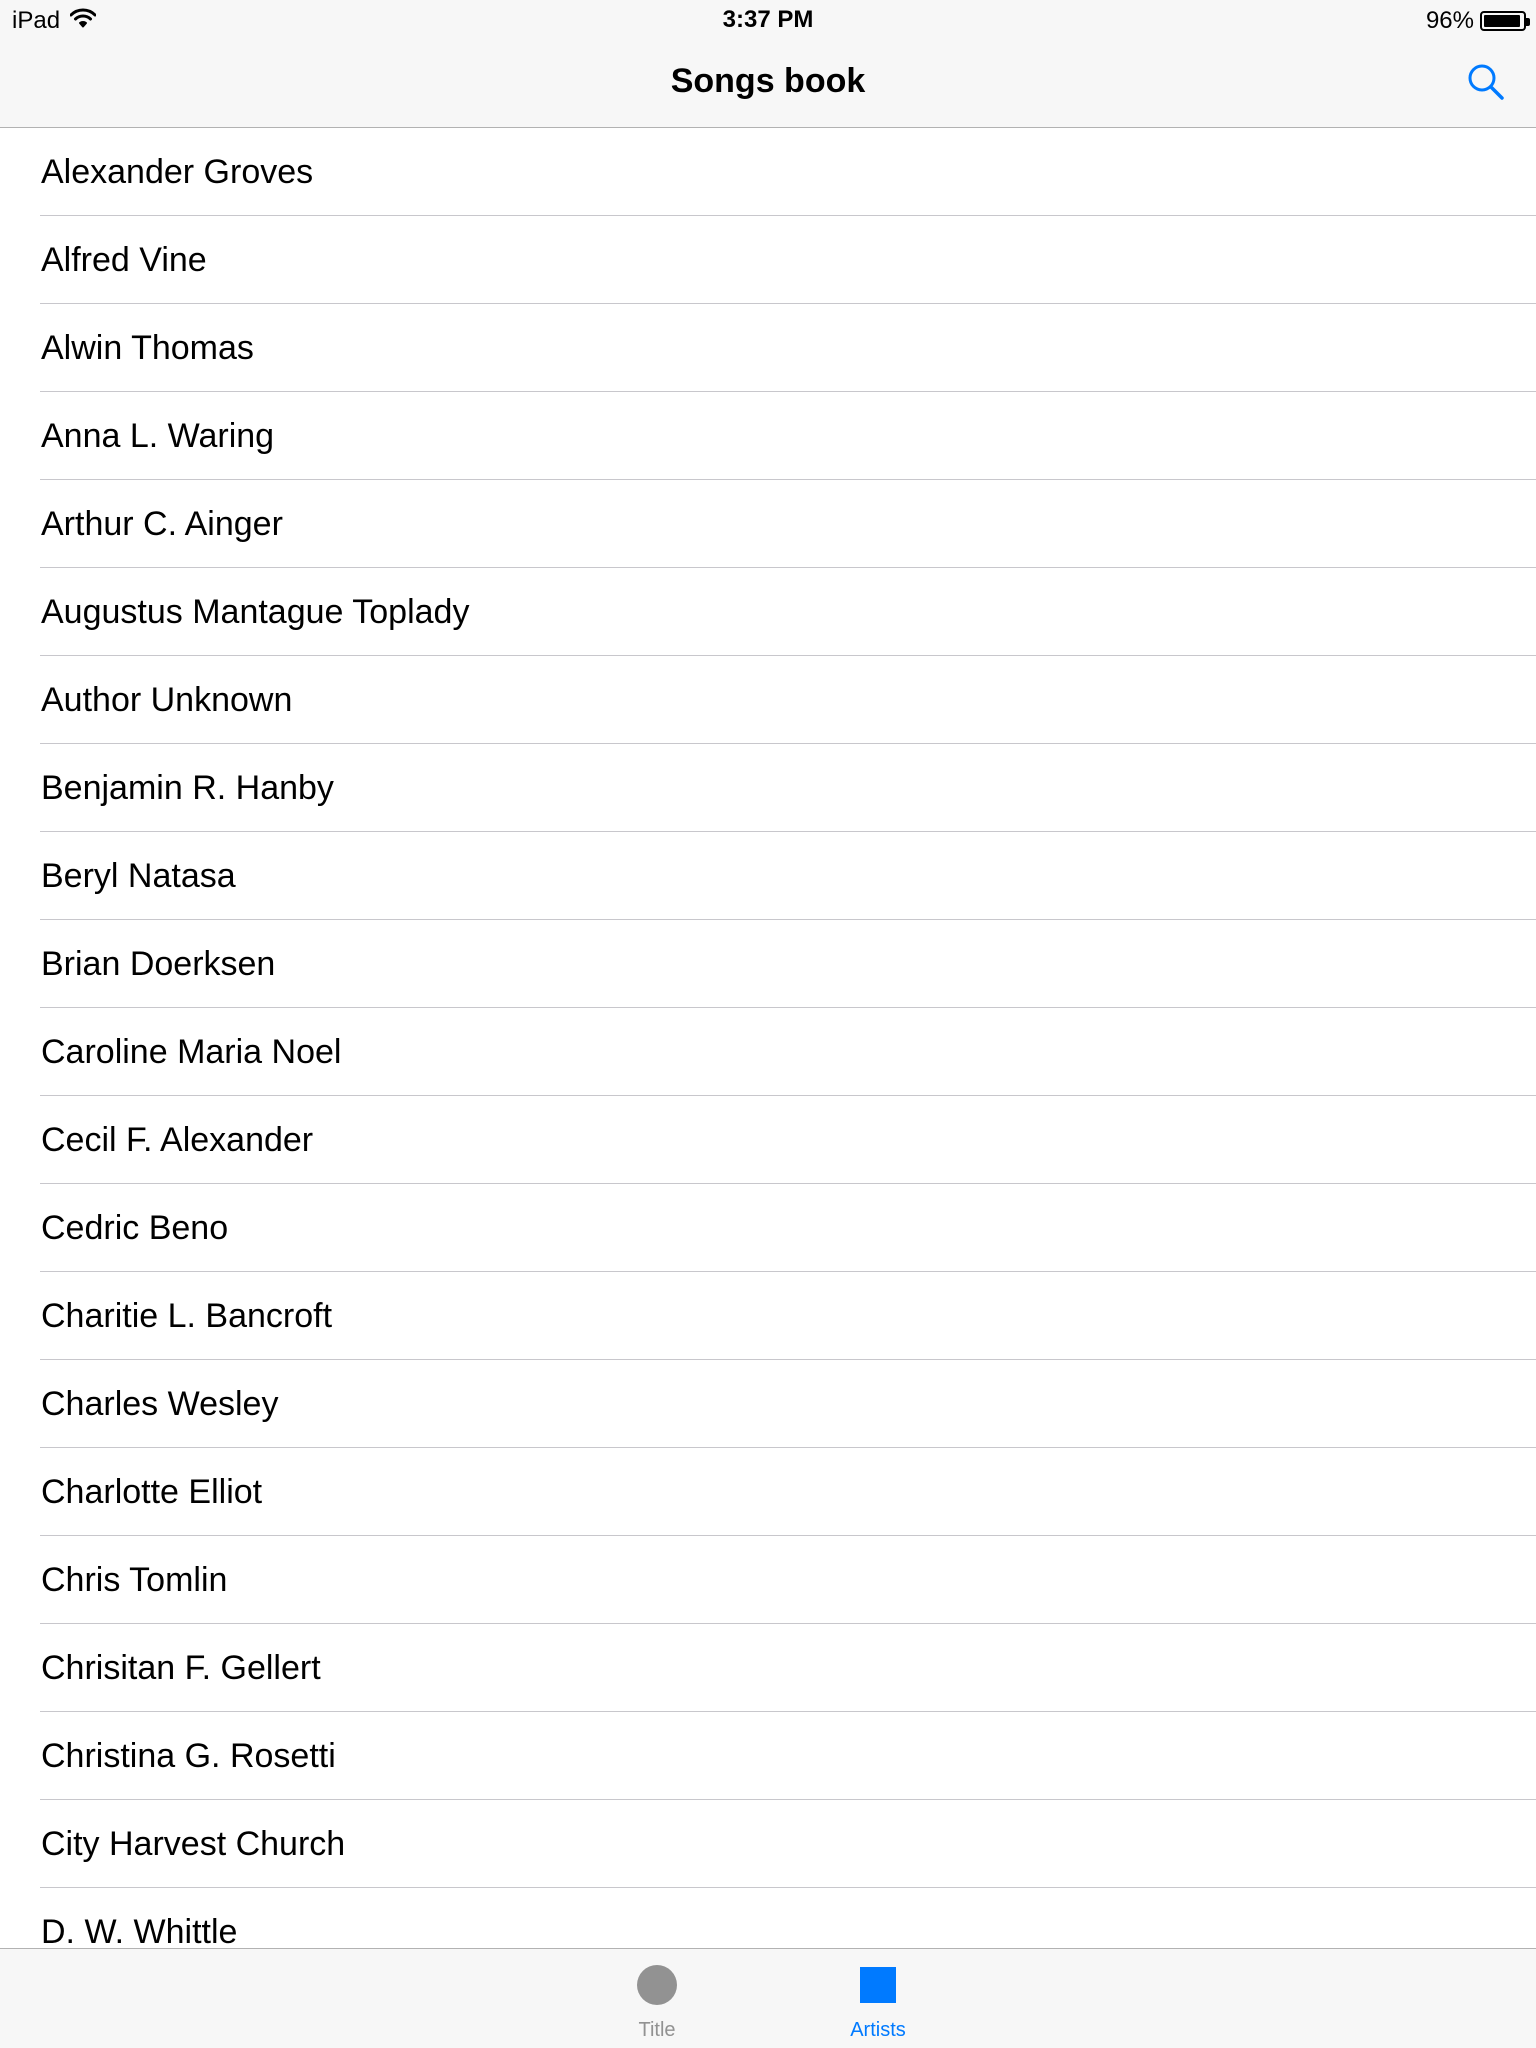 The image size is (1536, 2048). What do you see at coordinates (768, 788) in the screenshot?
I see `list-item: Benjamin R. Hanby` at bounding box center [768, 788].